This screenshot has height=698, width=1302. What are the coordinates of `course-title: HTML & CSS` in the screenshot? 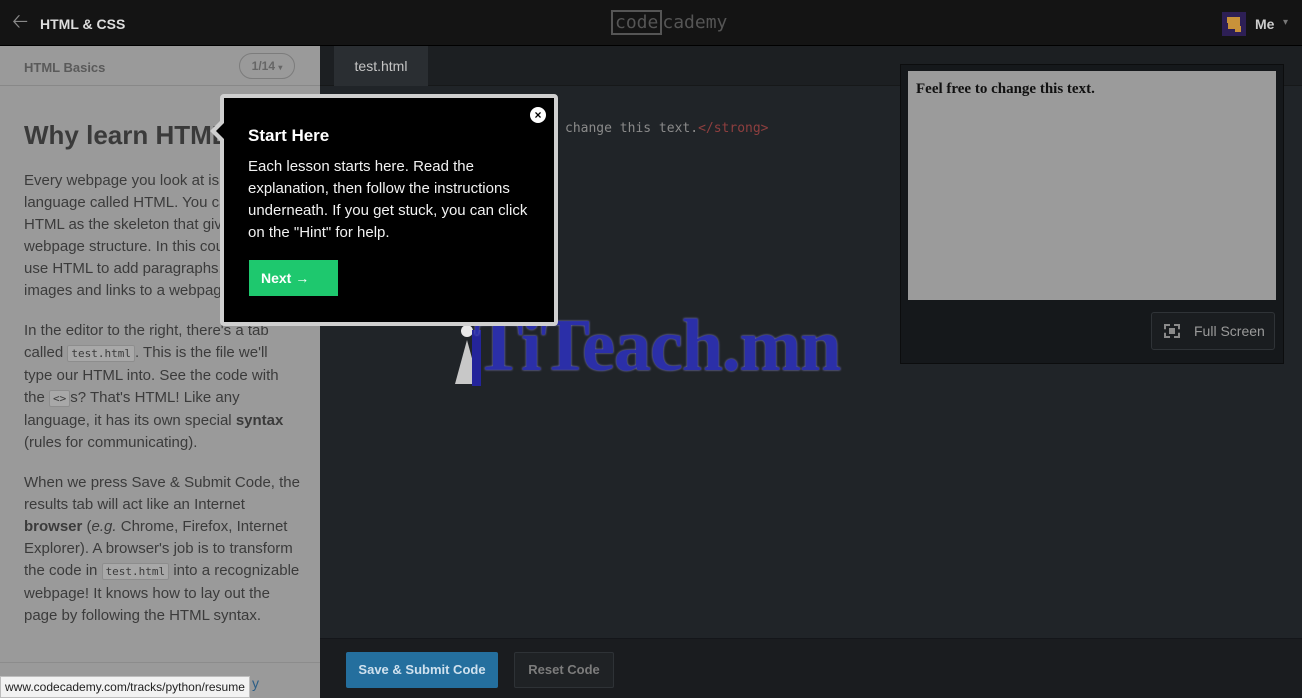 It's located at (82, 24).